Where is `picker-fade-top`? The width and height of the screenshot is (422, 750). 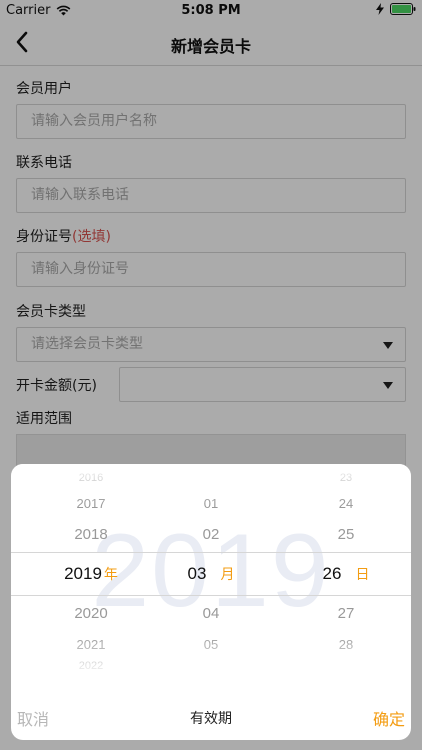 picker-fade-top is located at coordinates (211, 484).